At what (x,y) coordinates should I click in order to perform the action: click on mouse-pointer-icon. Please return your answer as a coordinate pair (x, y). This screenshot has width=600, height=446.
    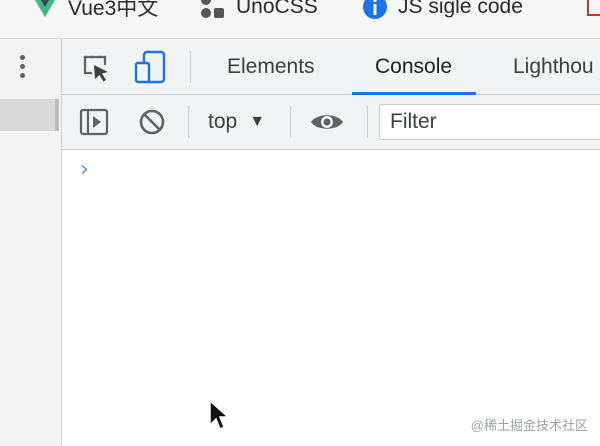
    Looking at the image, I should click on (219, 415).